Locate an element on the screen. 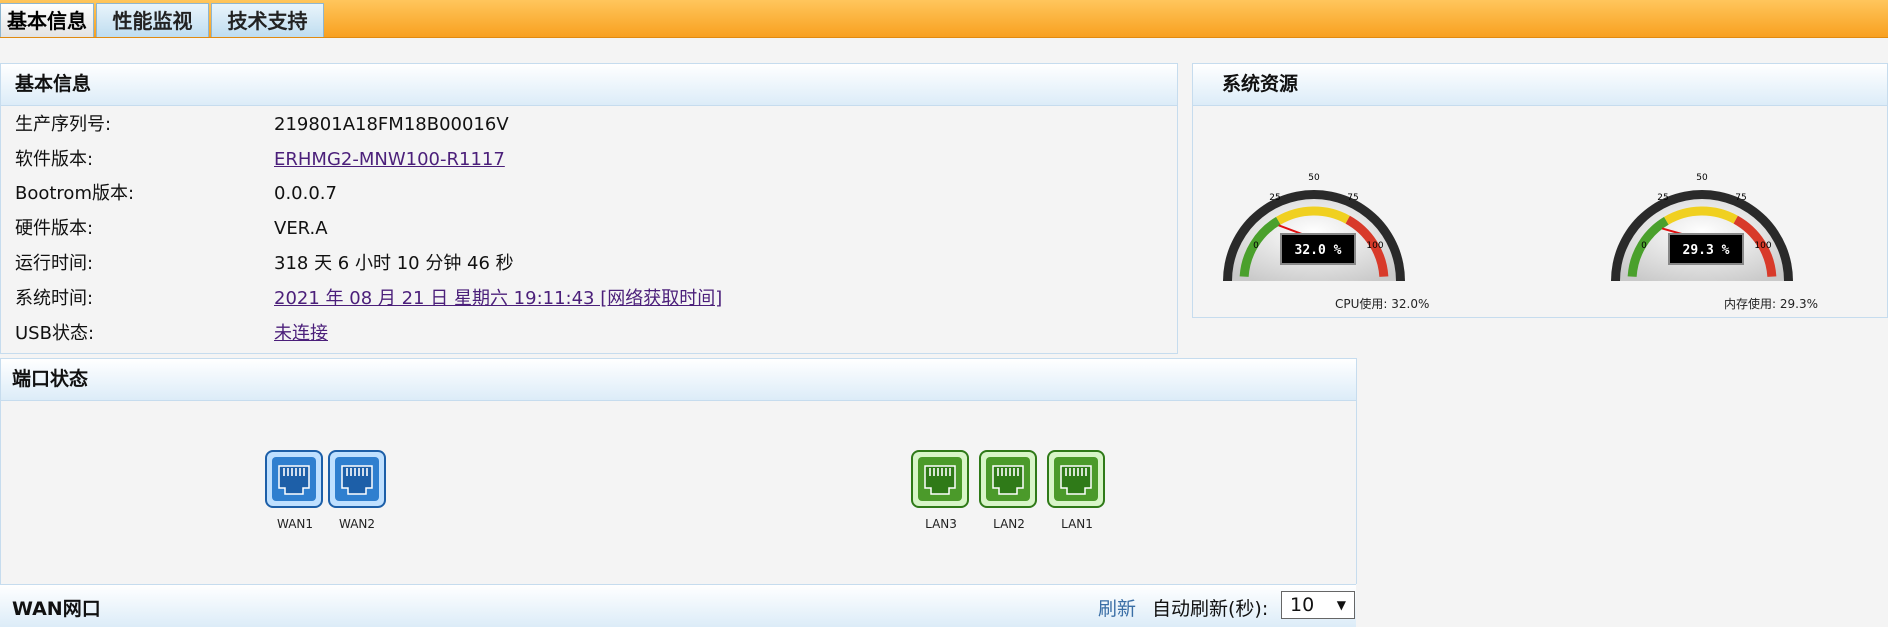 Image resolution: width=1888 pixels, height=627 pixels. tab-tech-support: 技术支持 is located at coordinates (267, 20).